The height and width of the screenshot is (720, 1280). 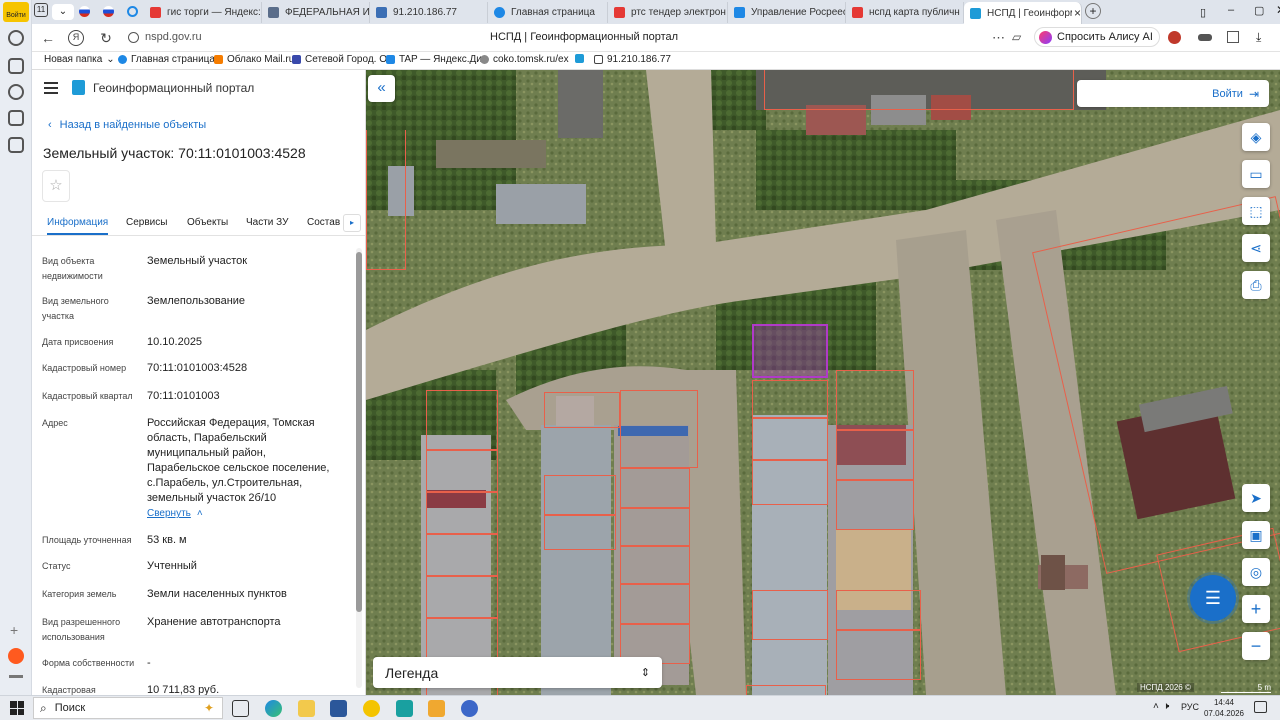 I want to click on tab: ртс тендер электрон, so click(x=668, y=12).